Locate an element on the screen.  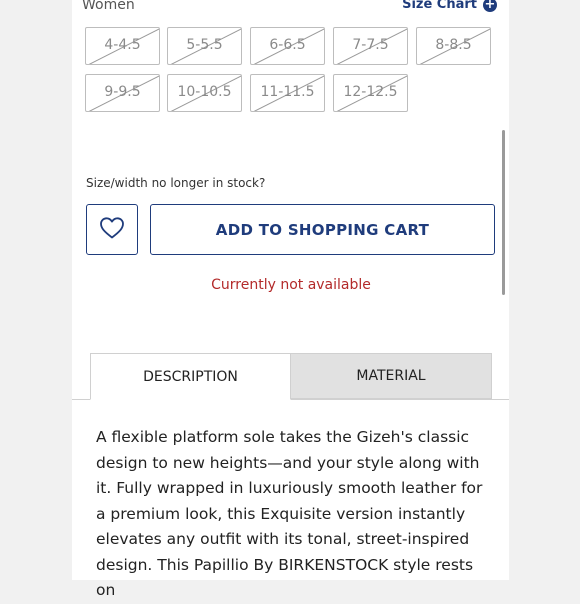
size-option: 11-11.5 is located at coordinates (287, 93).